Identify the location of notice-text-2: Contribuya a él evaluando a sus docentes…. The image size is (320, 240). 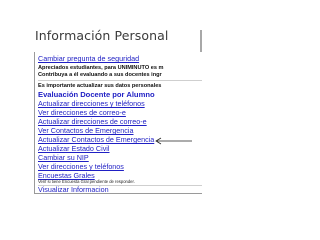
(100, 75).